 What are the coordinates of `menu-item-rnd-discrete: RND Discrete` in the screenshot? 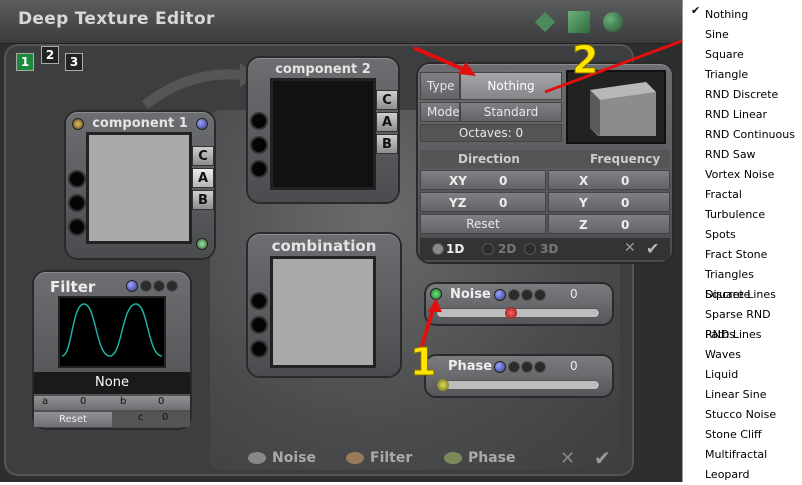 It's located at (741, 95).